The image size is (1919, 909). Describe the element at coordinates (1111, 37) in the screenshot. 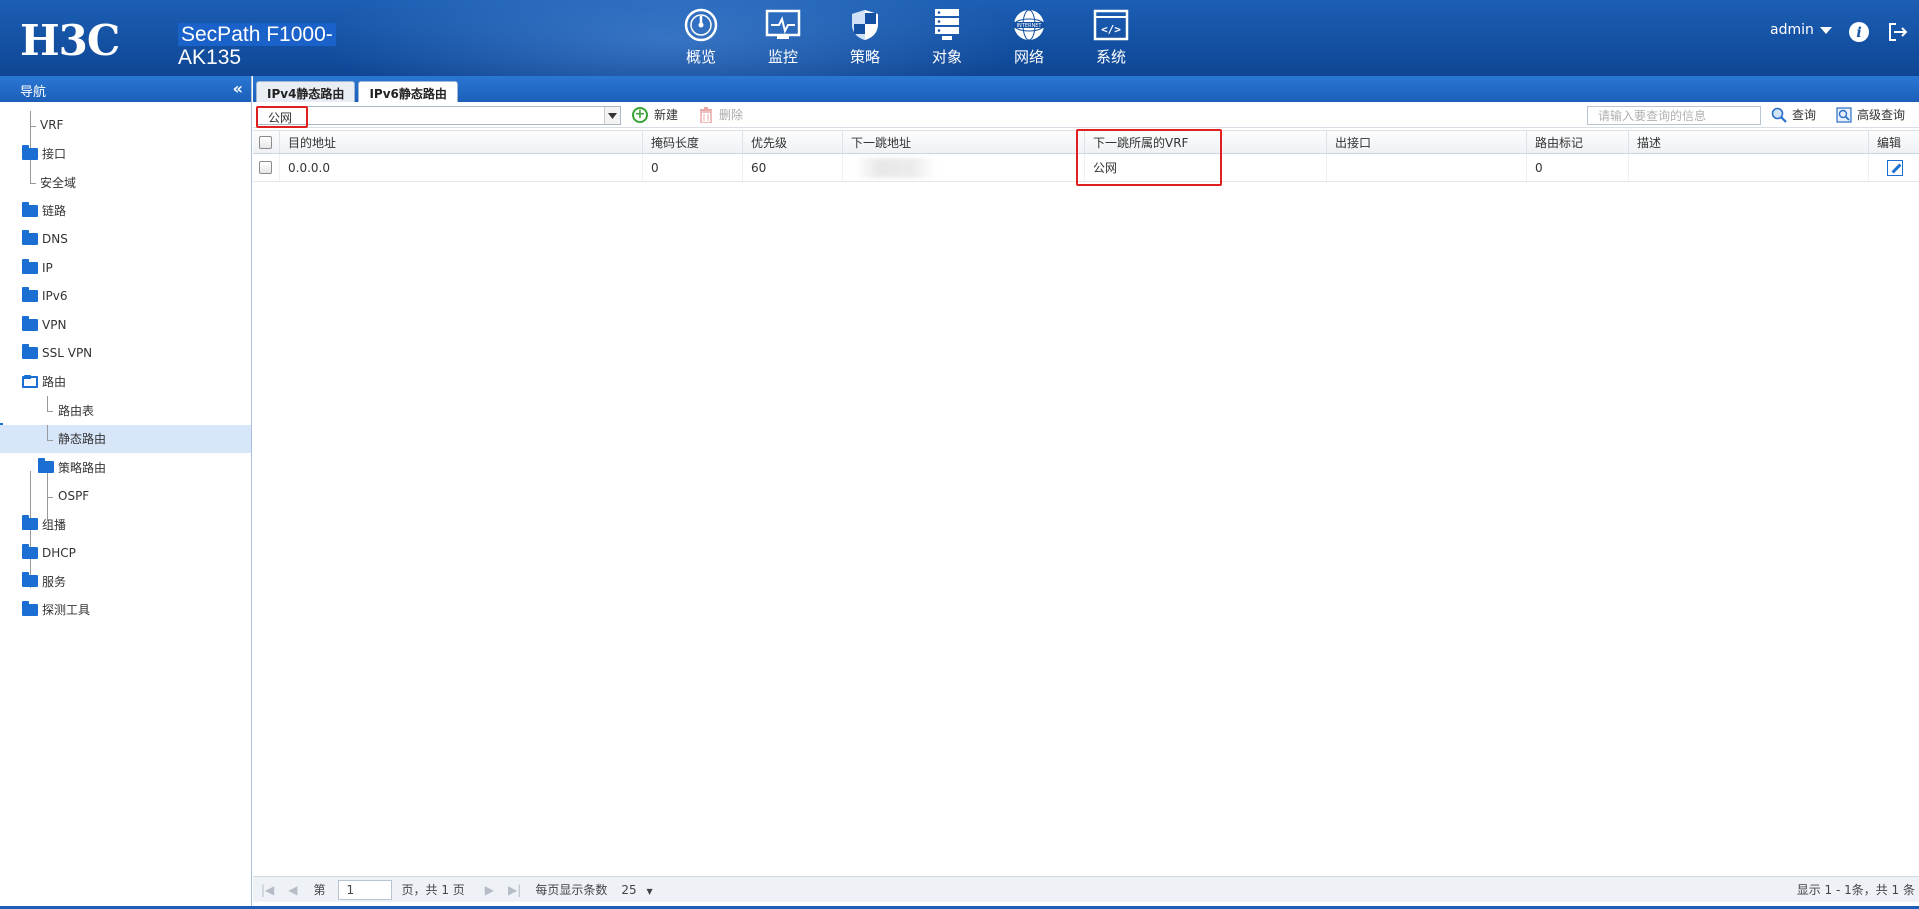

I see `nav-system: </> 系统` at that location.